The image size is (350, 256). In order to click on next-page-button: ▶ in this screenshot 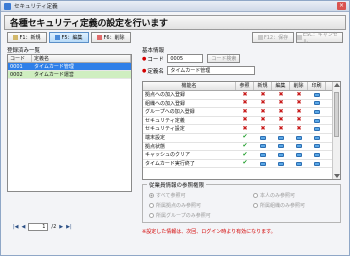, I will do `click(61, 227)`.